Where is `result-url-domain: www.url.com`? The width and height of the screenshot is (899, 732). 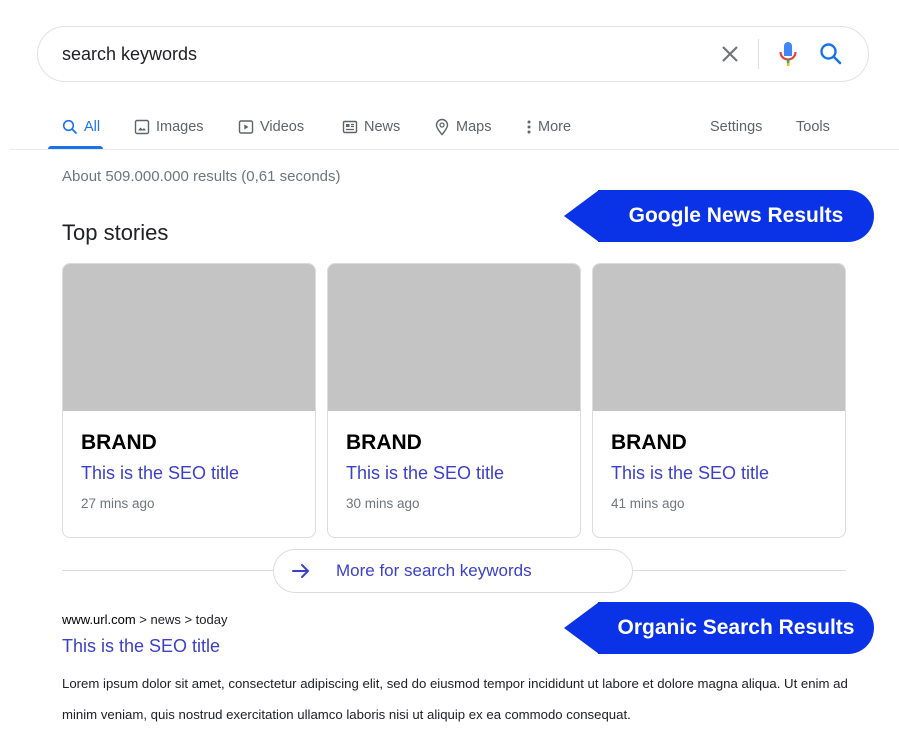
result-url-domain: www.url.com is located at coordinates (99, 619).